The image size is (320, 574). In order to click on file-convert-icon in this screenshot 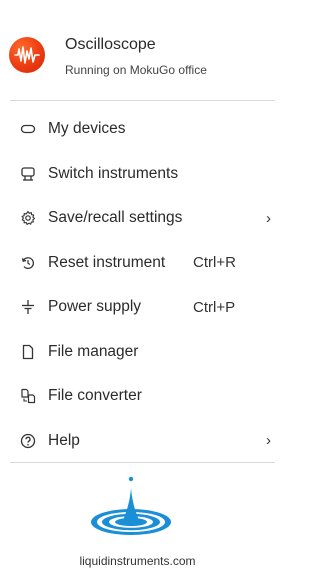, I will do `click(28, 396)`.